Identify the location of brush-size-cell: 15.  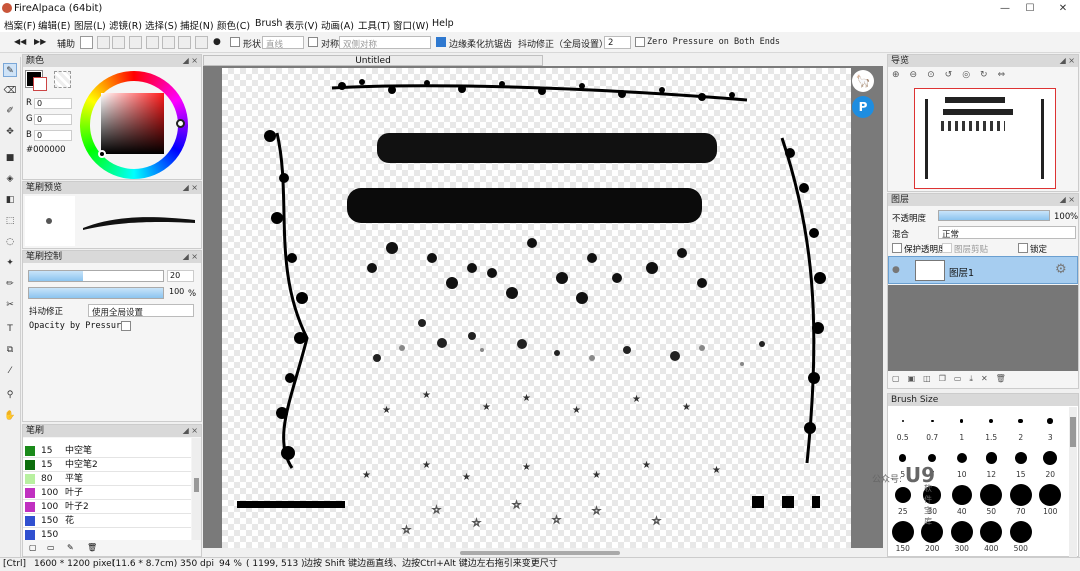
(1021, 462).